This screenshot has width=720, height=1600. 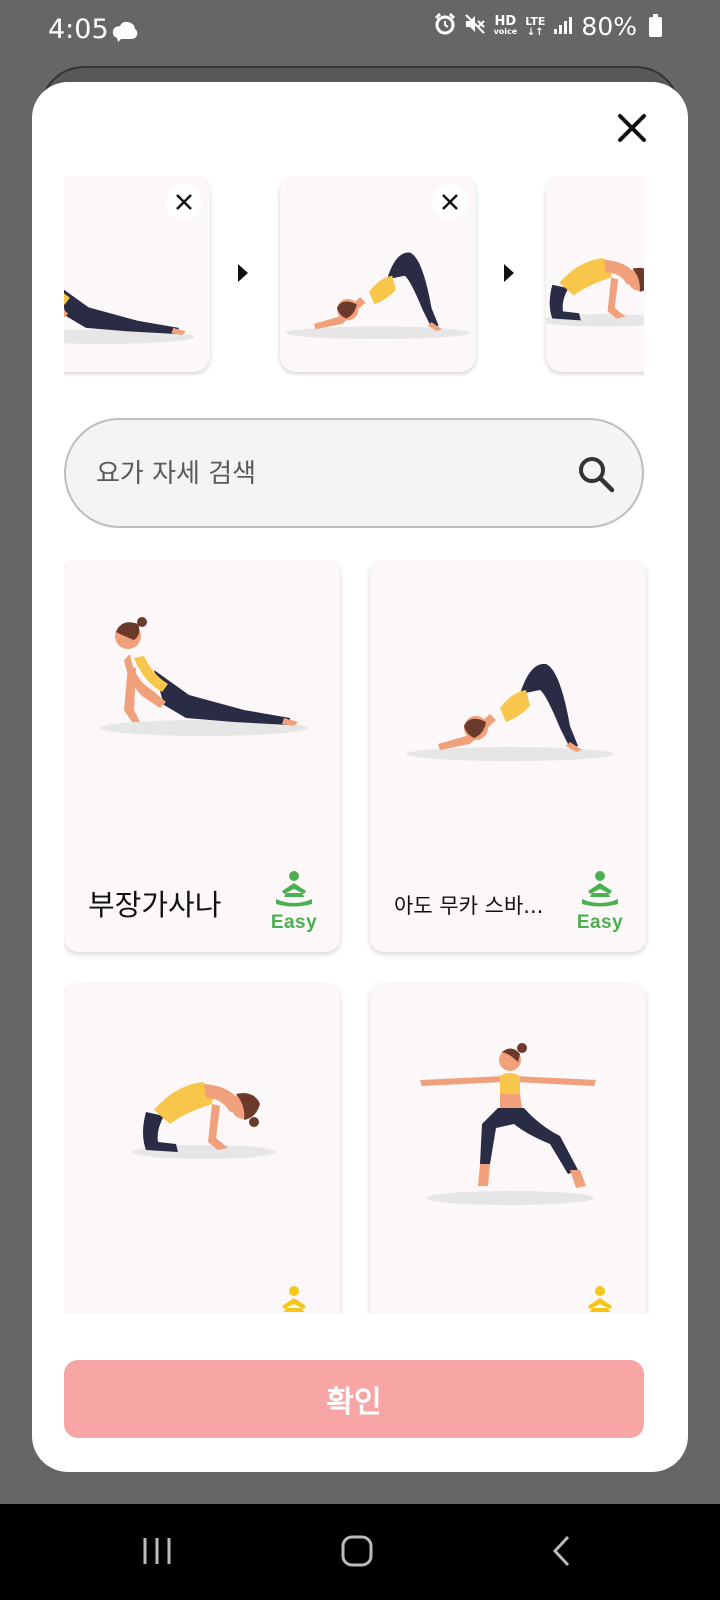 I want to click on hd-voice-icon: HD voice, so click(x=505, y=25).